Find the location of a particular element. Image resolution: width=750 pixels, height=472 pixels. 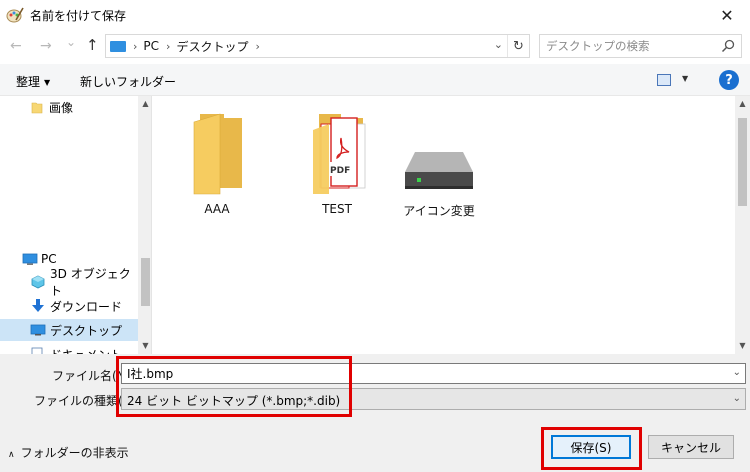

file-name: TEST is located at coordinates (337, 209).